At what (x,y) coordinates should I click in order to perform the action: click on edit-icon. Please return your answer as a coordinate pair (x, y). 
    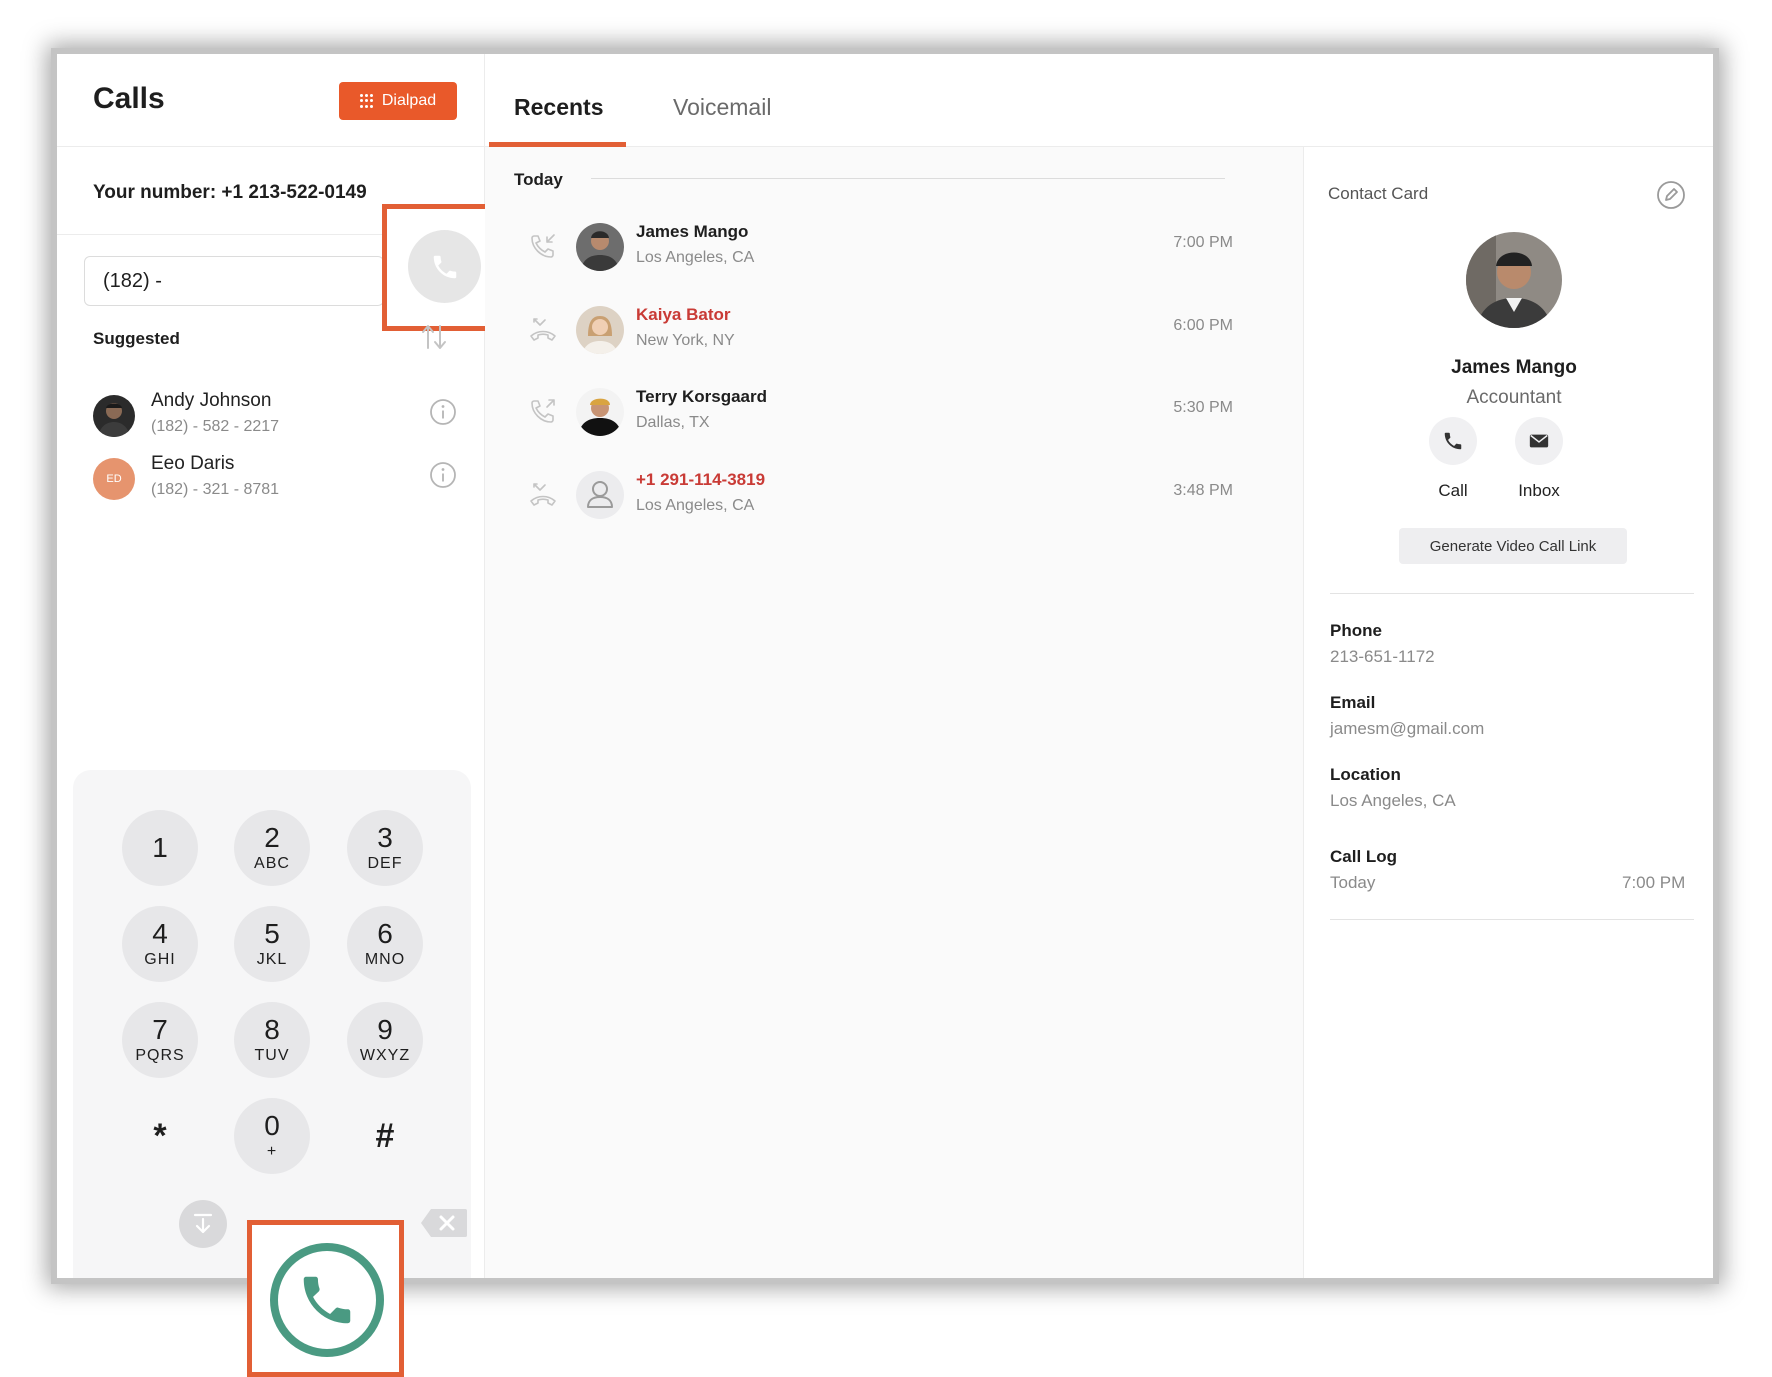
    Looking at the image, I should click on (1671, 195).